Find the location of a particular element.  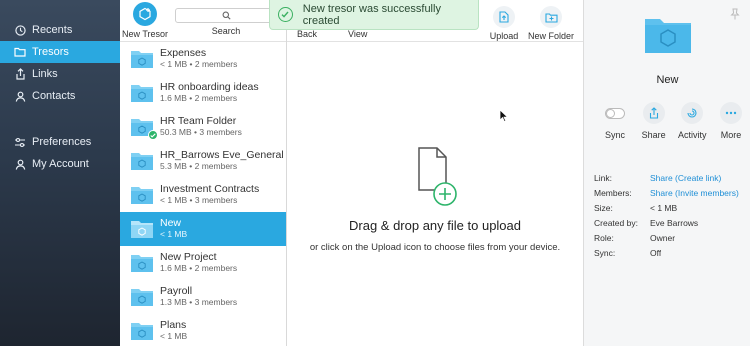

sidebar-item-label: Links is located at coordinates (45, 74).